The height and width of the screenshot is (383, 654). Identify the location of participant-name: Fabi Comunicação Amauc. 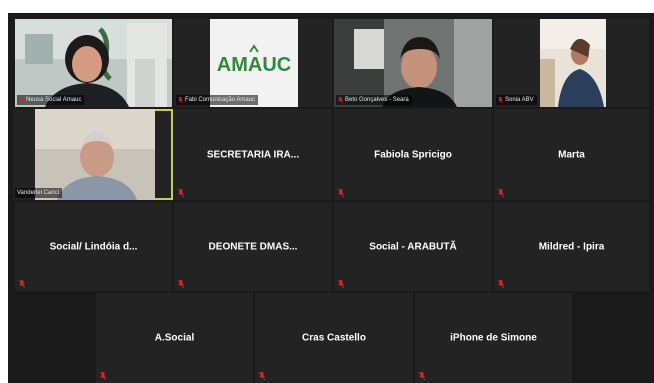
(220, 100).